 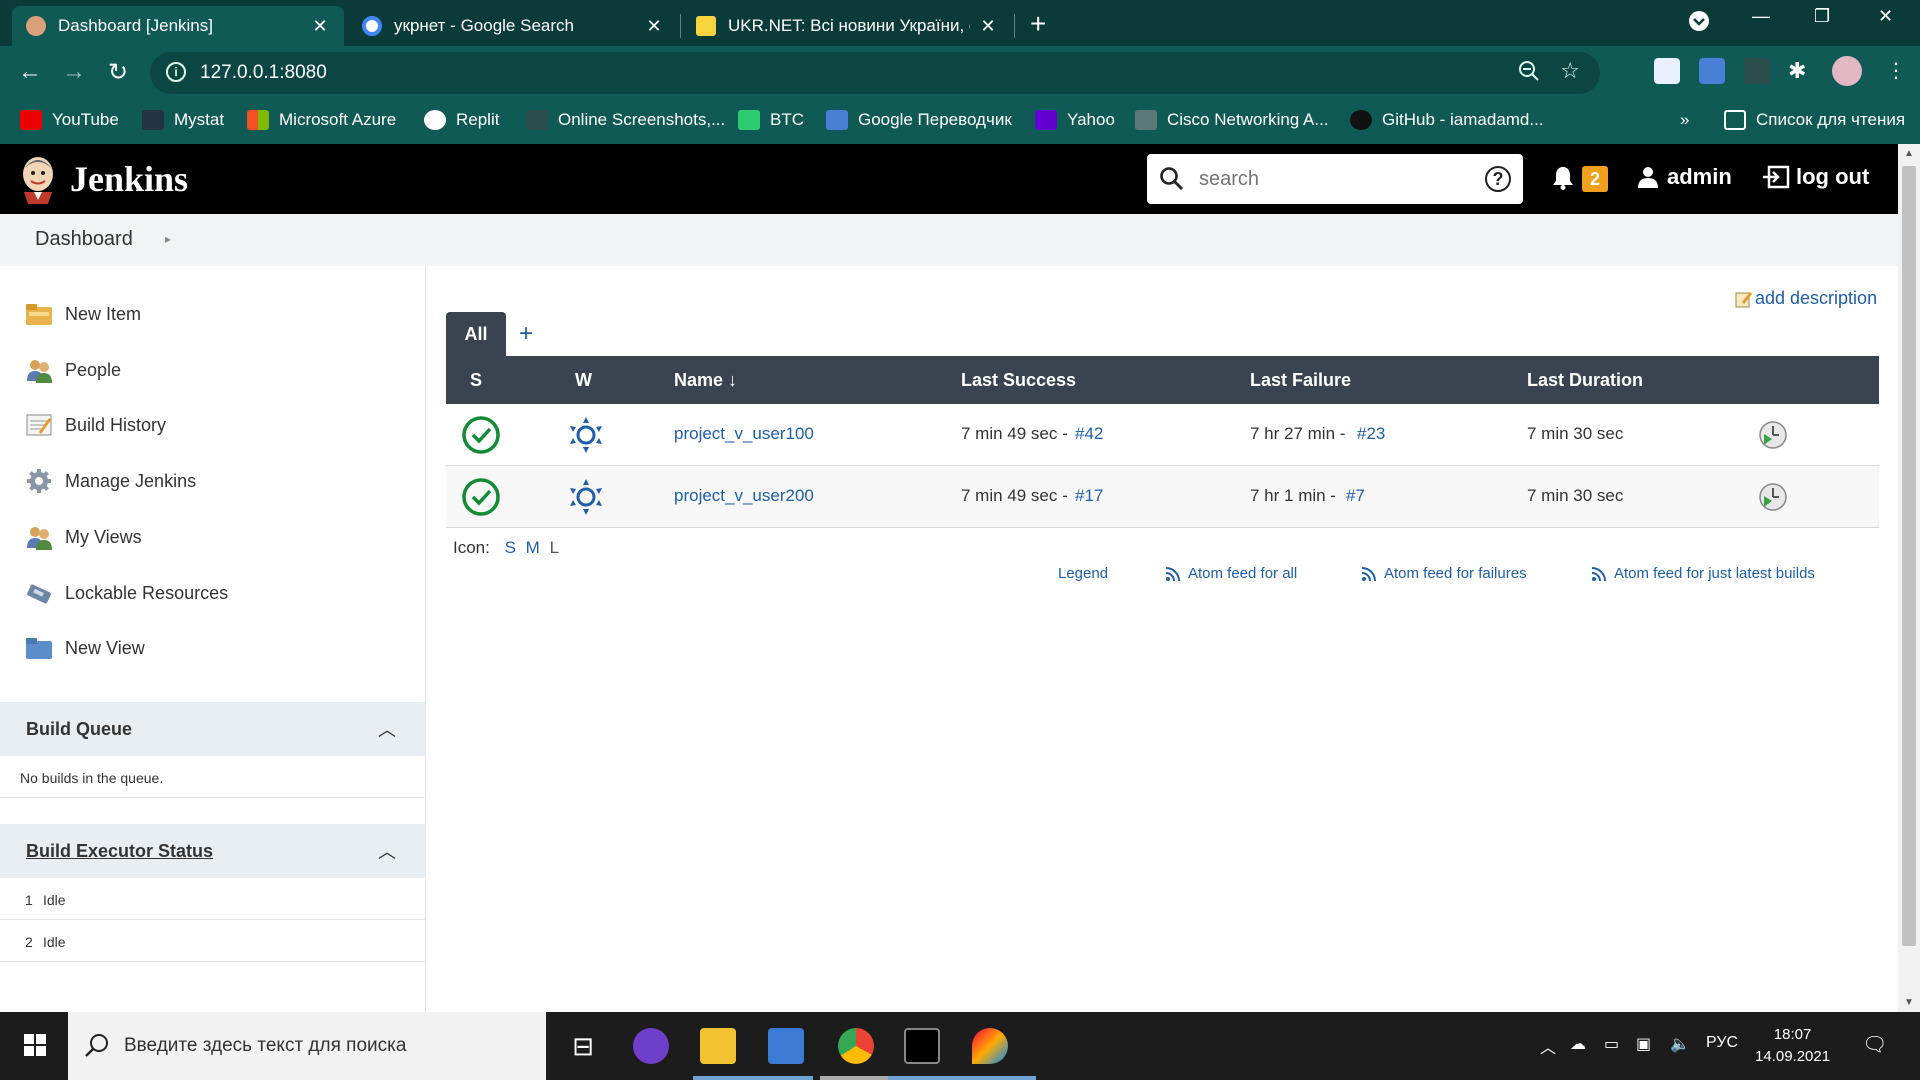 I want to click on tray-overflow-chevron-icon: ︿, so click(x=1548, y=1046).